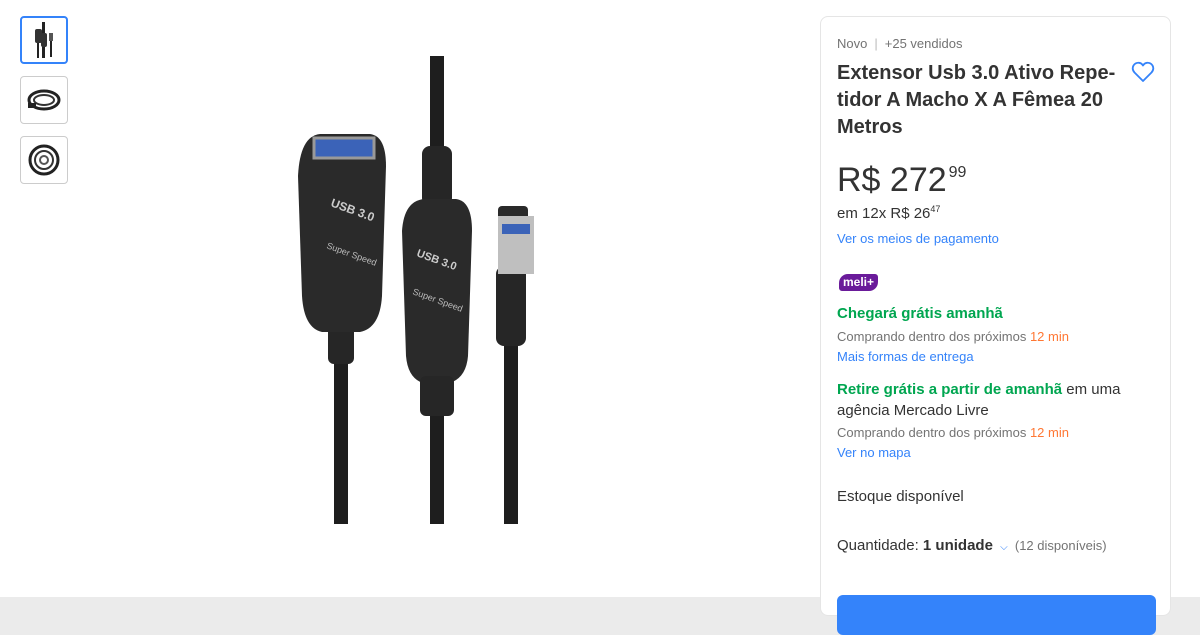 The height and width of the screenshot is (635, 1200). I want to click on installments: em 12x R$ 2647, so click(888, 213).